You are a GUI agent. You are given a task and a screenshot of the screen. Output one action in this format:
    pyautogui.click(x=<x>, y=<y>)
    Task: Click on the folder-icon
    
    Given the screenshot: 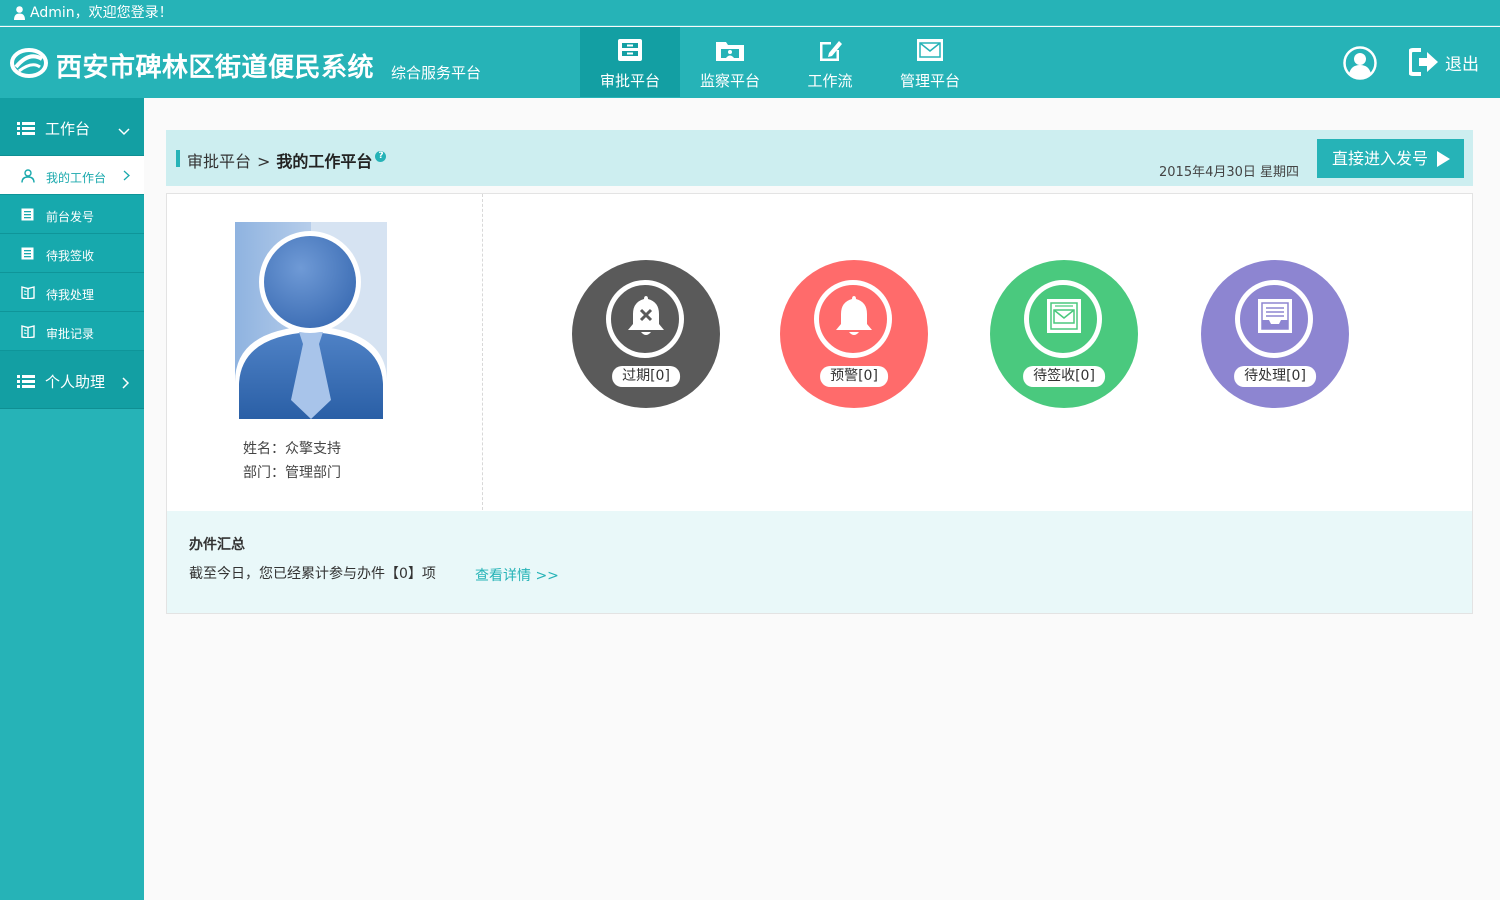 What is the action you would take?
    pyautogui.click(x=730, y=52)
    